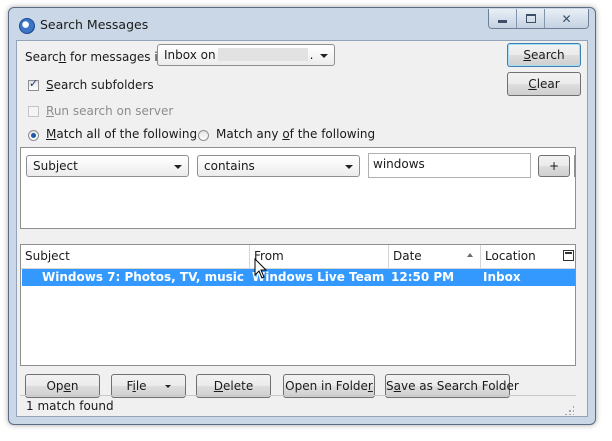 Image resolution: width=612 pixels, height=441 pixels. I want to click on status-bar: 1 match found, so click(298, 406).